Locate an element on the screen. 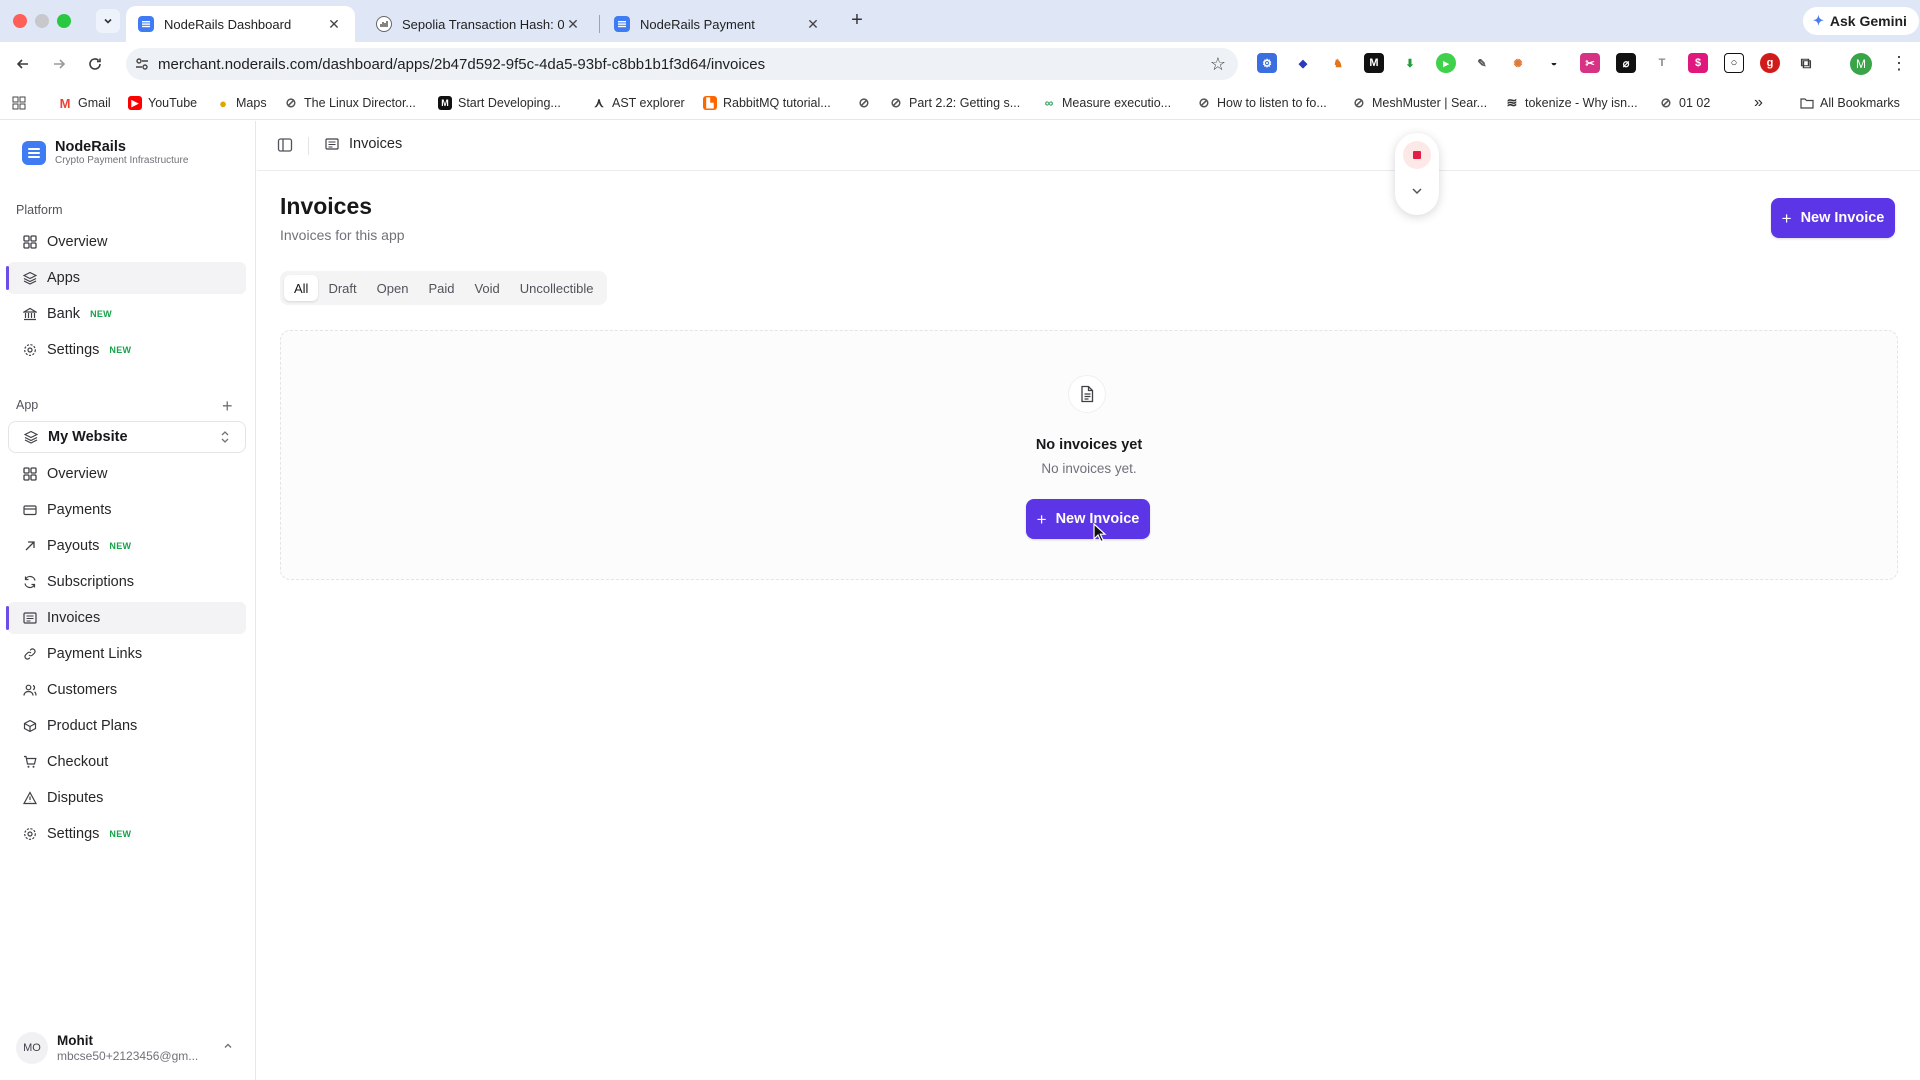 This screenshot has height=1080, width=1920. sidebar-item-disputes: Disputes is located at coordinates (127, 798).